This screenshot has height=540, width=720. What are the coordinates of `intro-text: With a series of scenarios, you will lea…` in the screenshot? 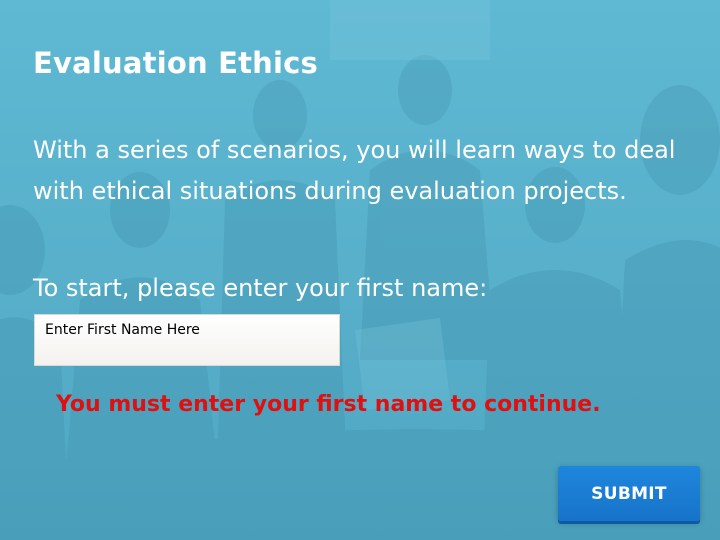 It's located at (354, 170).